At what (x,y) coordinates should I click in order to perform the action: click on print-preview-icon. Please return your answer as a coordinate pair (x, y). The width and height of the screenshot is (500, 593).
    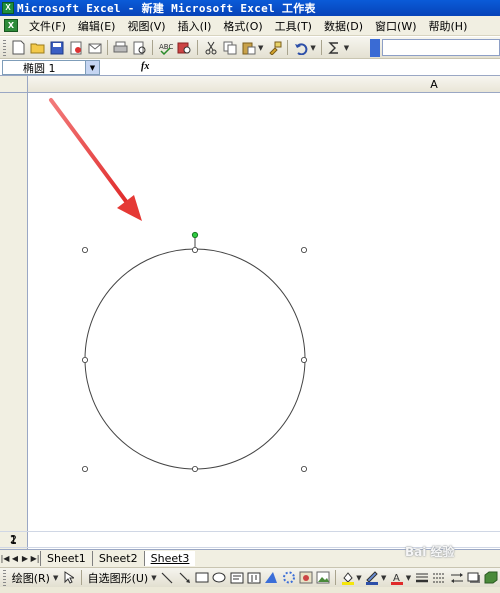
    Looking at the image, I should click on (139, 47).